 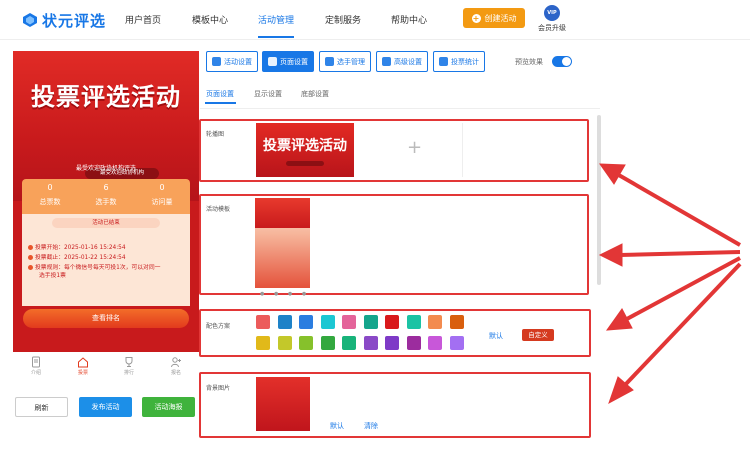 I want to click on banner-image-pill, so click(x=305, y=163).